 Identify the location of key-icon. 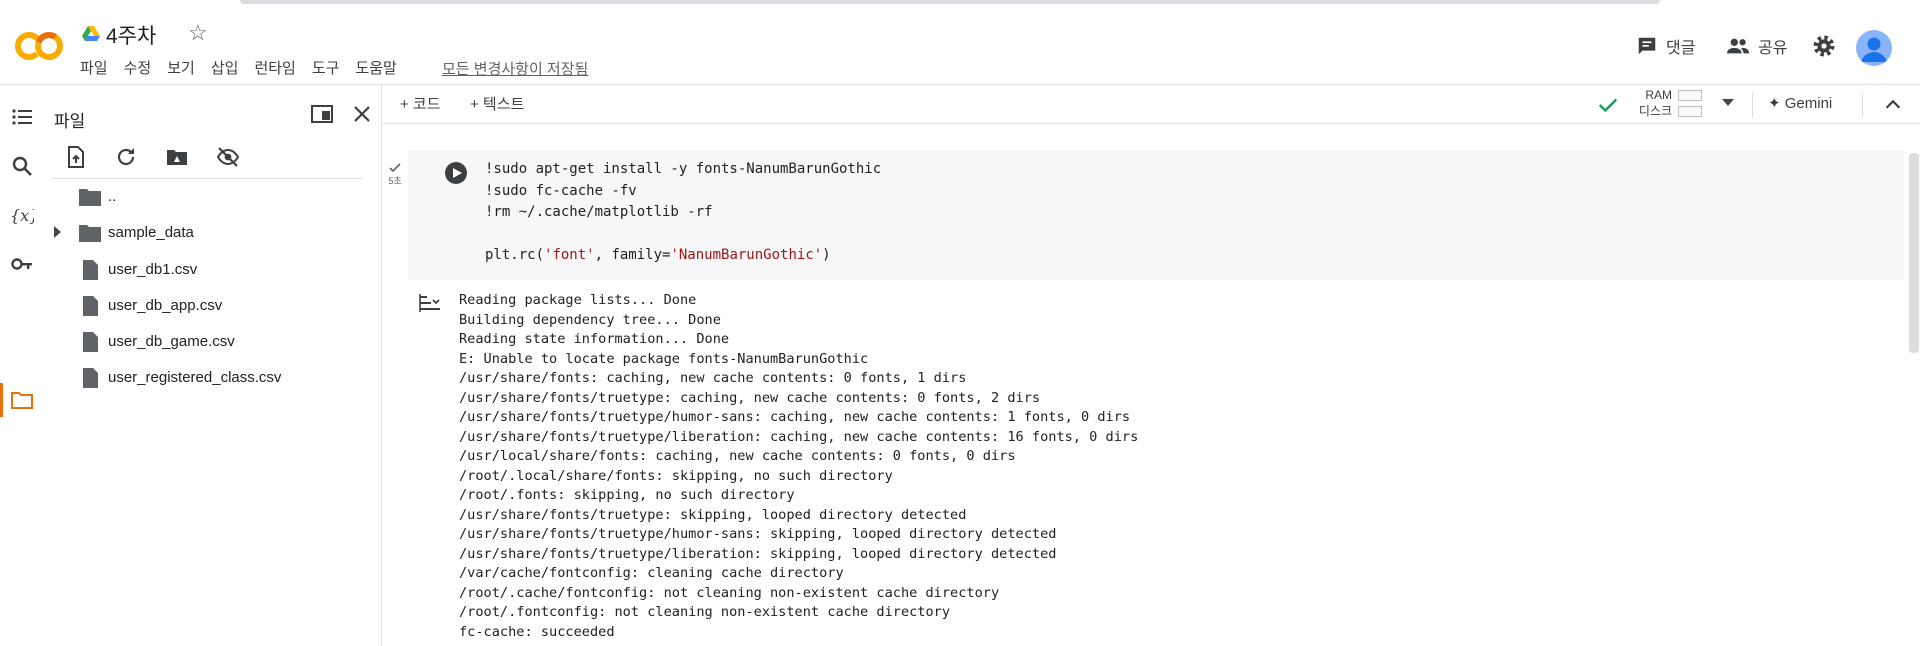
(22, 264).